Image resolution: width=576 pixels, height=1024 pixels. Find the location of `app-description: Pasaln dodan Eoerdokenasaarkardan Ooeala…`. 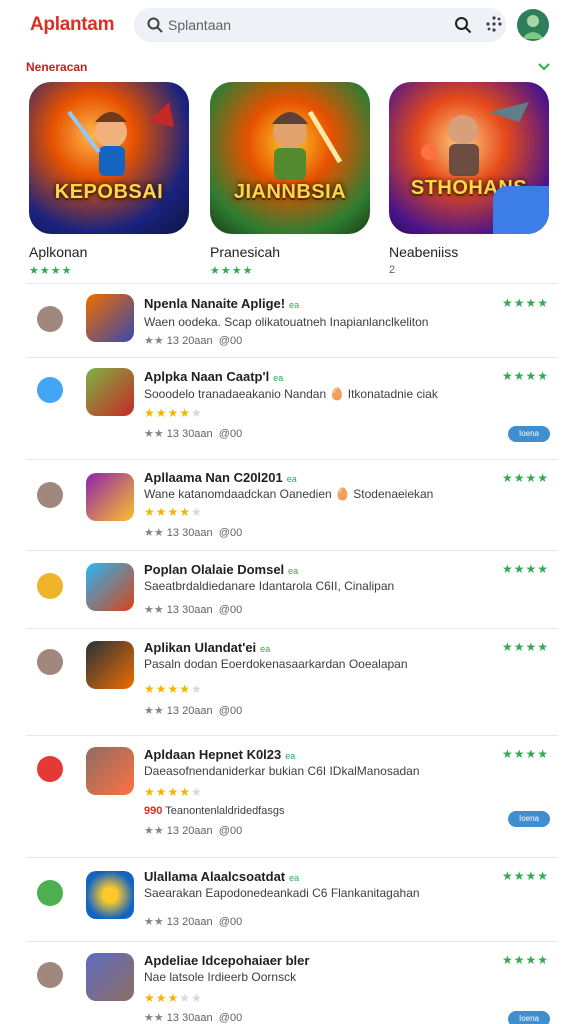

app-description: Pasaln dodan Eoerdokenasaarkardan Ooeala… is located at coordinates (276, 664).